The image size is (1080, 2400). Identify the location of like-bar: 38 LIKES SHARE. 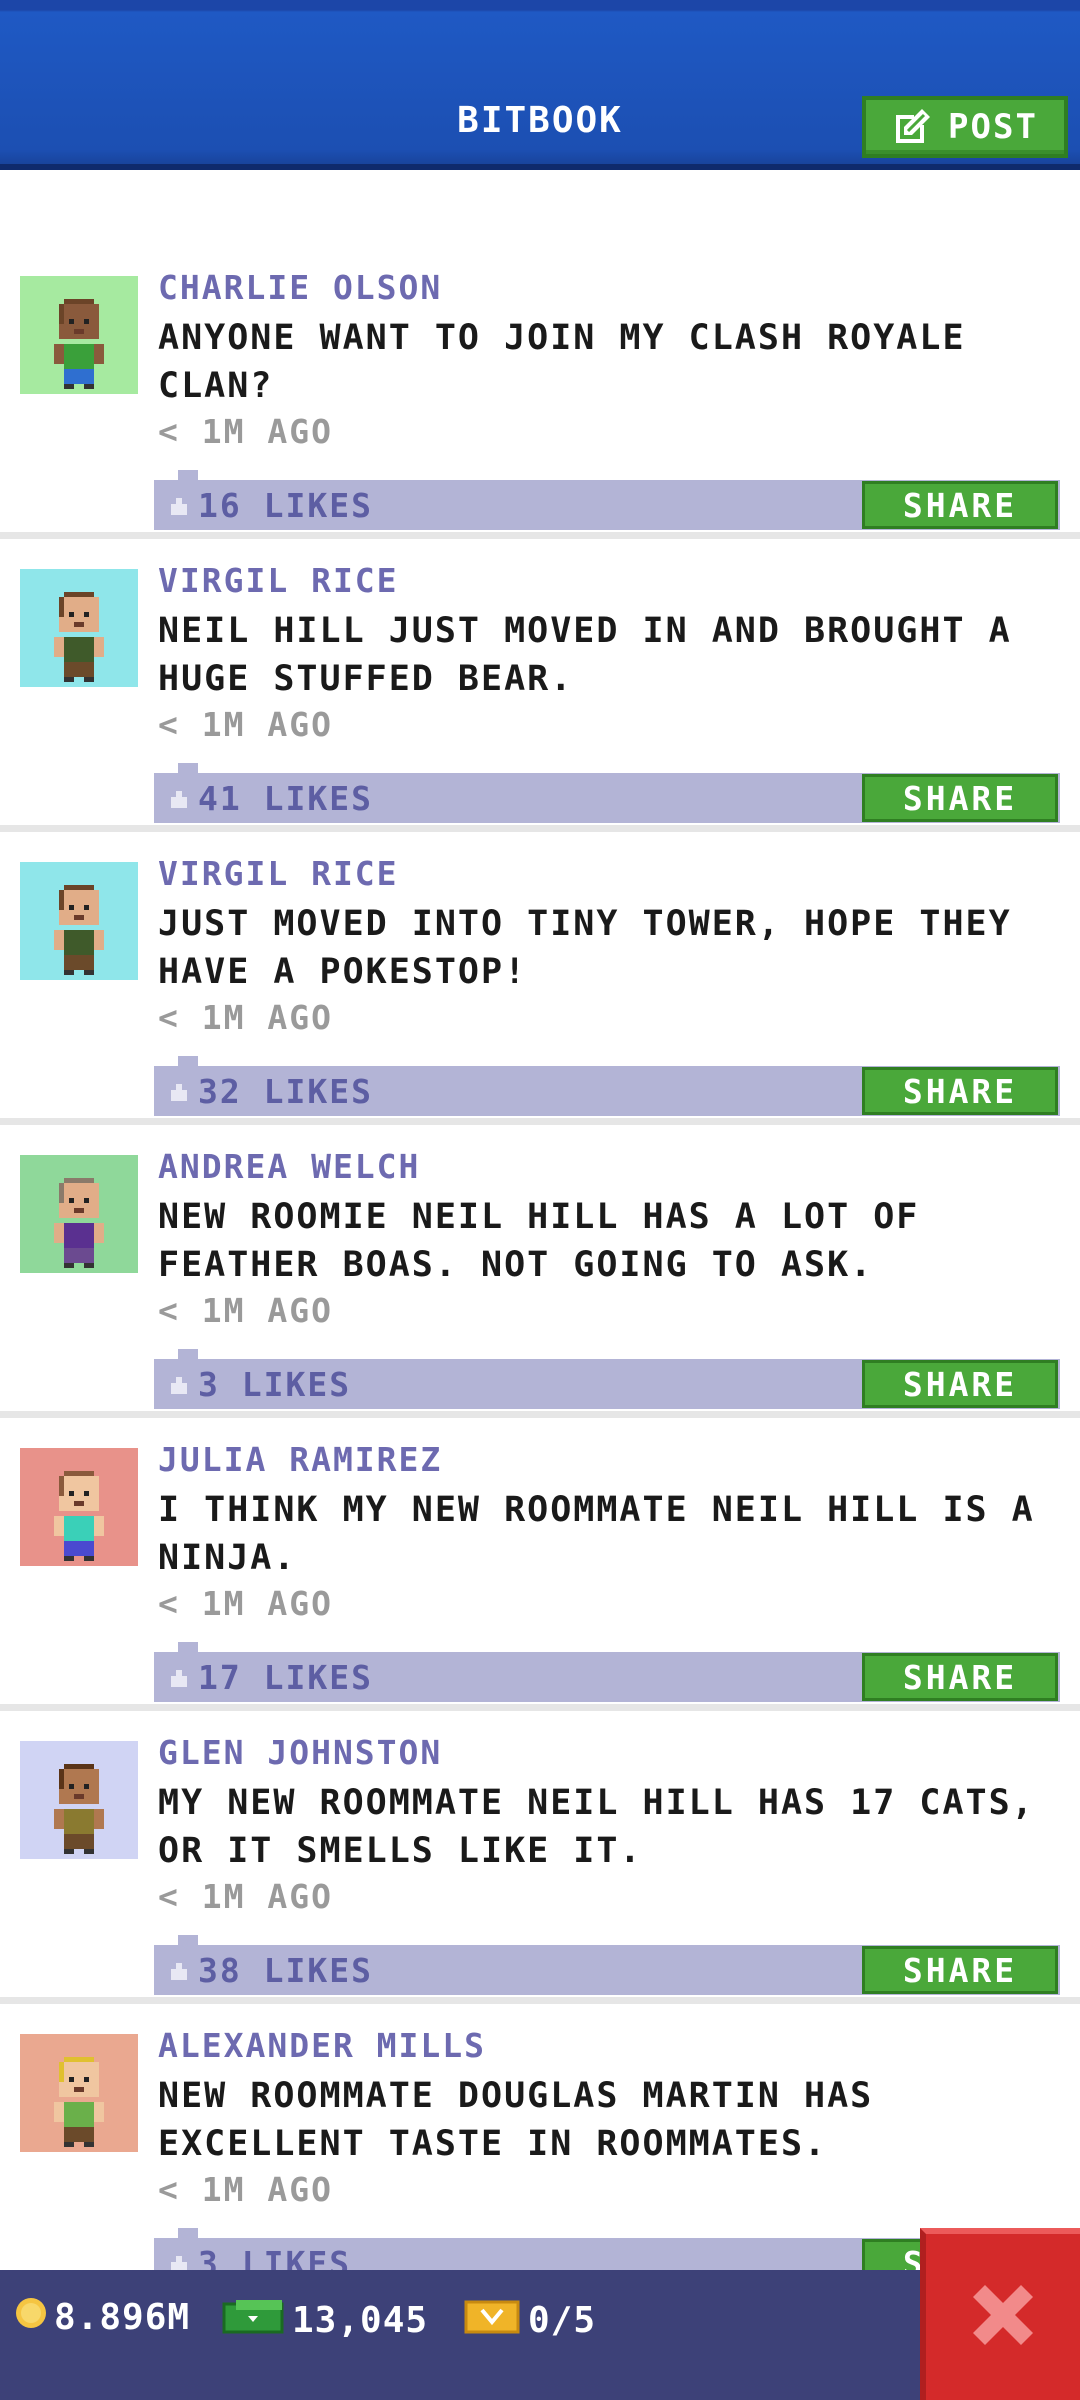
(607, 1965).